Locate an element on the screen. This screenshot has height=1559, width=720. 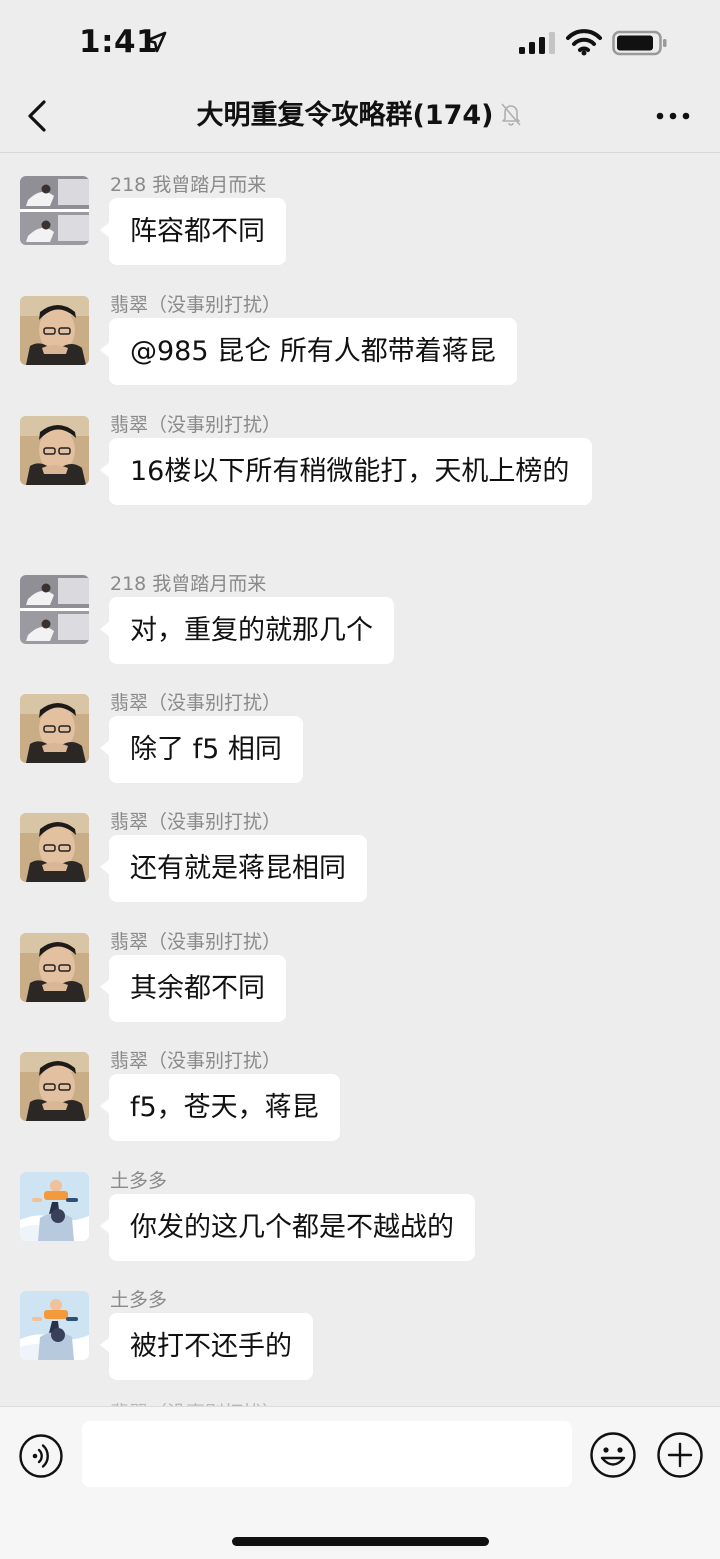
message-bubble: 你发的这几个都是不越战的 is located at coordinates (287, 1227).